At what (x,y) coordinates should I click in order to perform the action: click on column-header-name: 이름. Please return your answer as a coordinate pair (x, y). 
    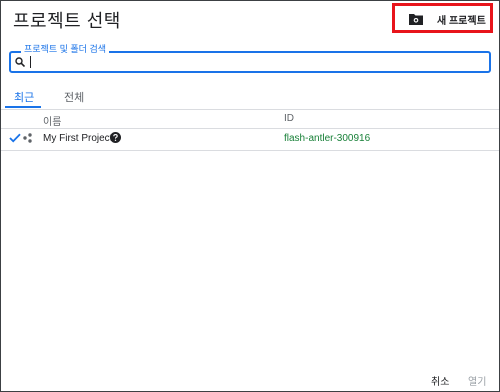
    Looking at the image, I should click on (52, 122).